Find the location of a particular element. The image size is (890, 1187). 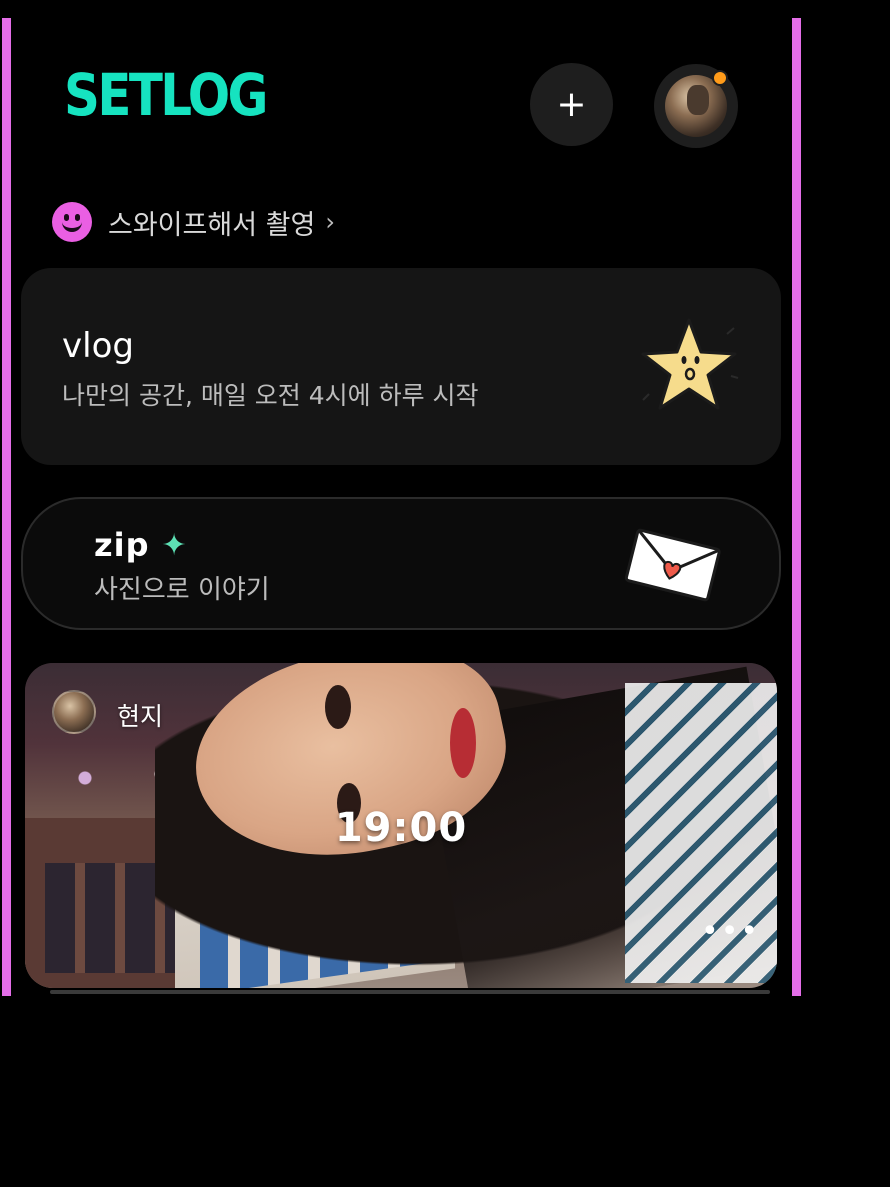

swipe-hint-label: 스와이프해서 촬영 is located at coordinates (212, 225).